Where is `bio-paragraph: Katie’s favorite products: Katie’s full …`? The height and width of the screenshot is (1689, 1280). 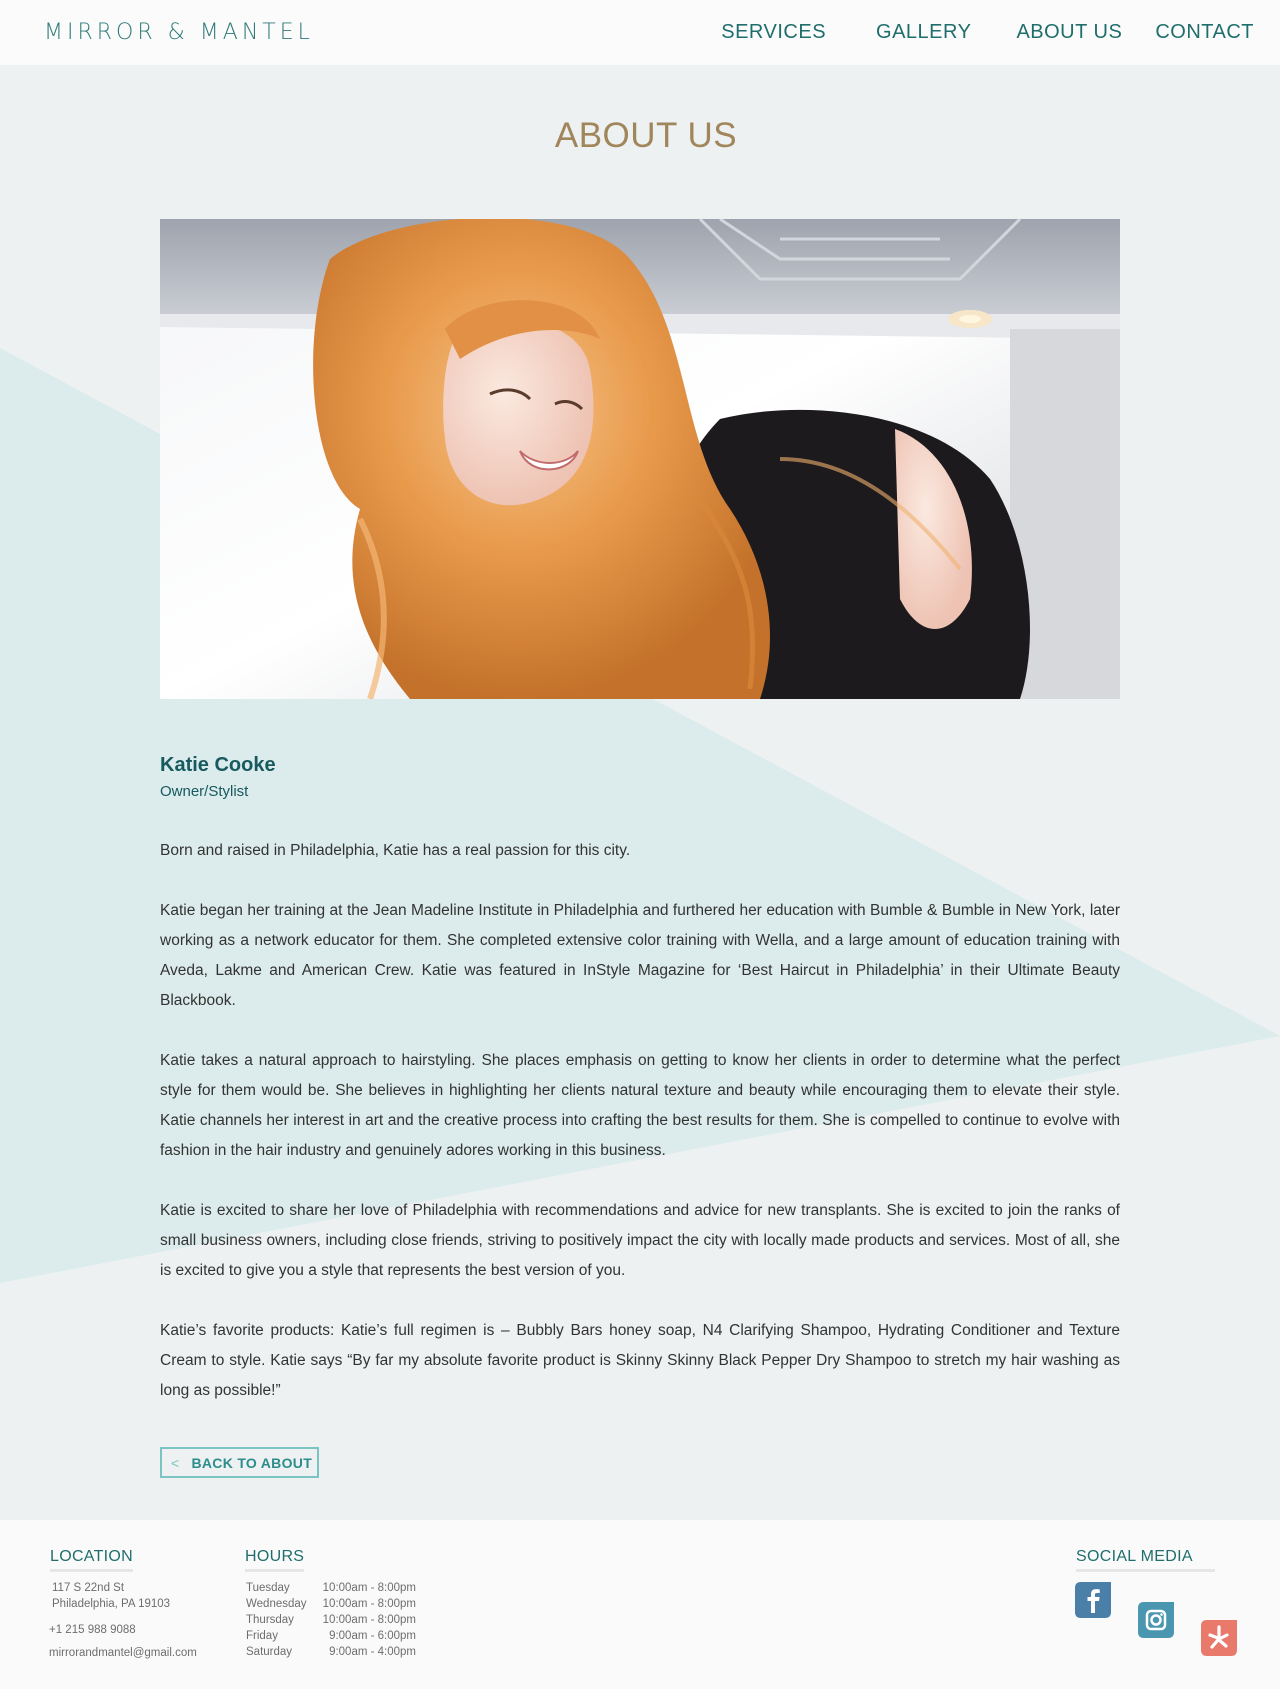 bio-paragraph: Katie’s favorite products: Katie’s full … is located at coordinates (640, 1360).